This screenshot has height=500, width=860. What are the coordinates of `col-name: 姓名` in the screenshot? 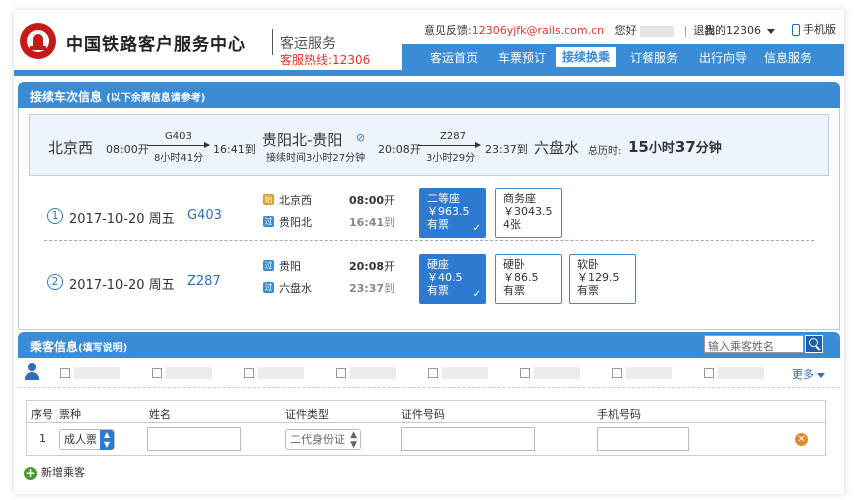 It's located at (160, 414).